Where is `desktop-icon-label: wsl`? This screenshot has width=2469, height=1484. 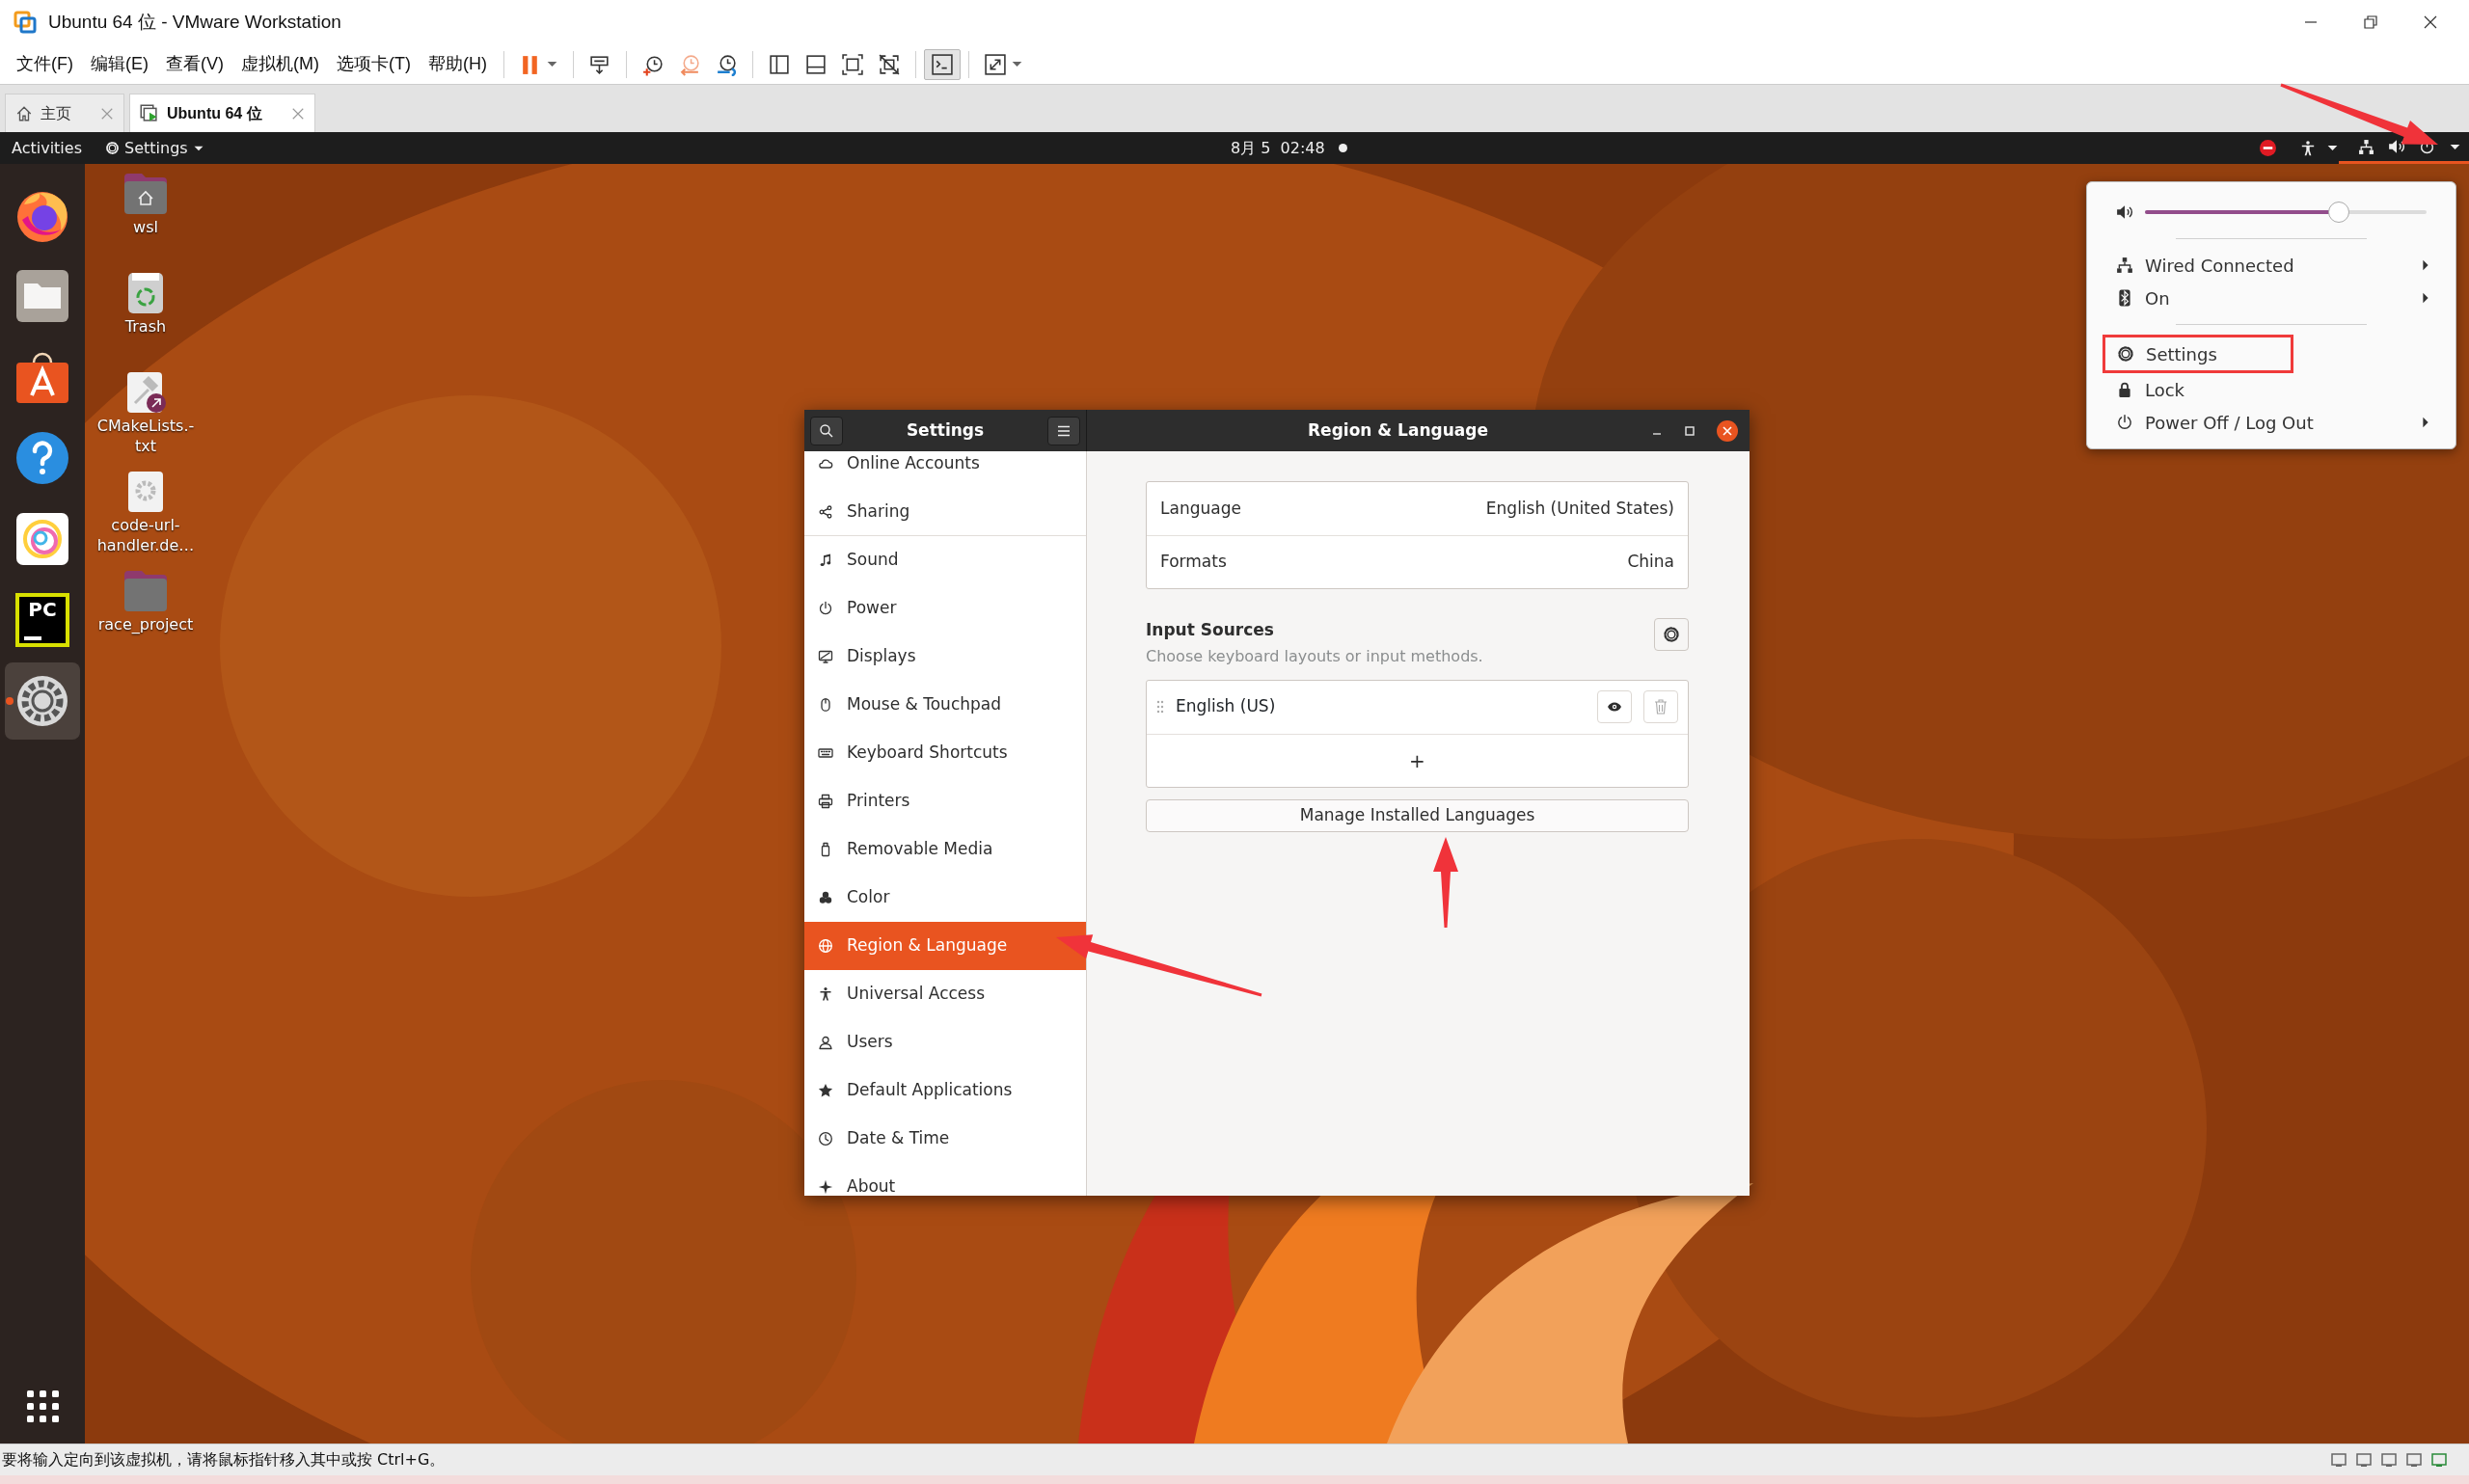
desktop-icon-label: wsl is located at coordinates (146, 228).